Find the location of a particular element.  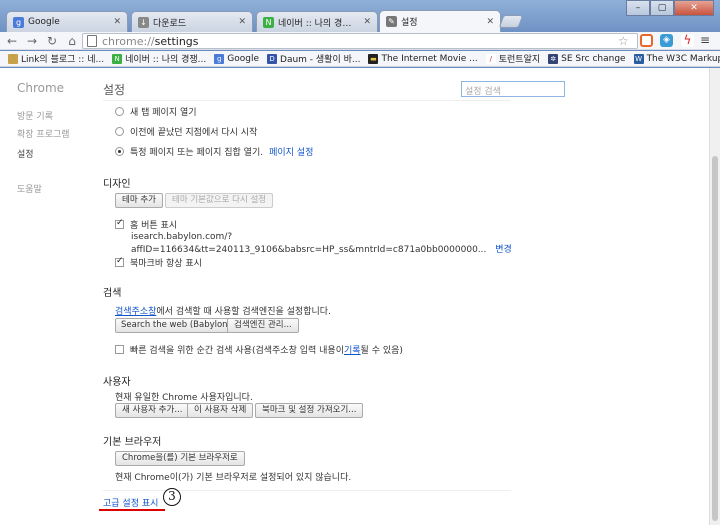

tab-naver: N 네이버 :: 나의 경쟁력, 네 ✕ is located at coordinates (317, 21).